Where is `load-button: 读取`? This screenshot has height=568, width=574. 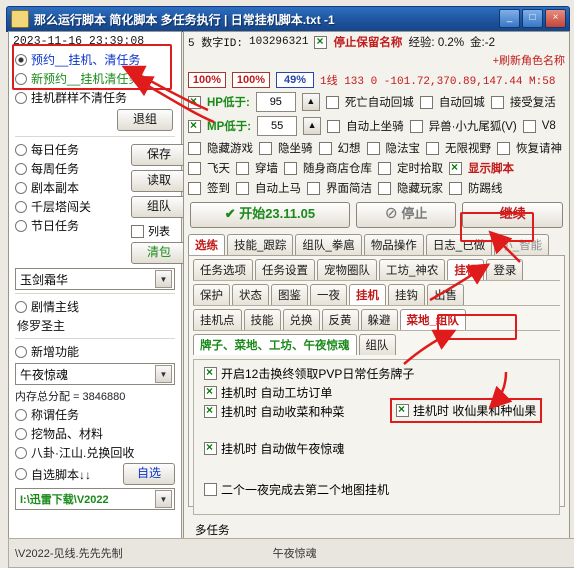
load-button: 读取 is located at coordinates (159, 181).